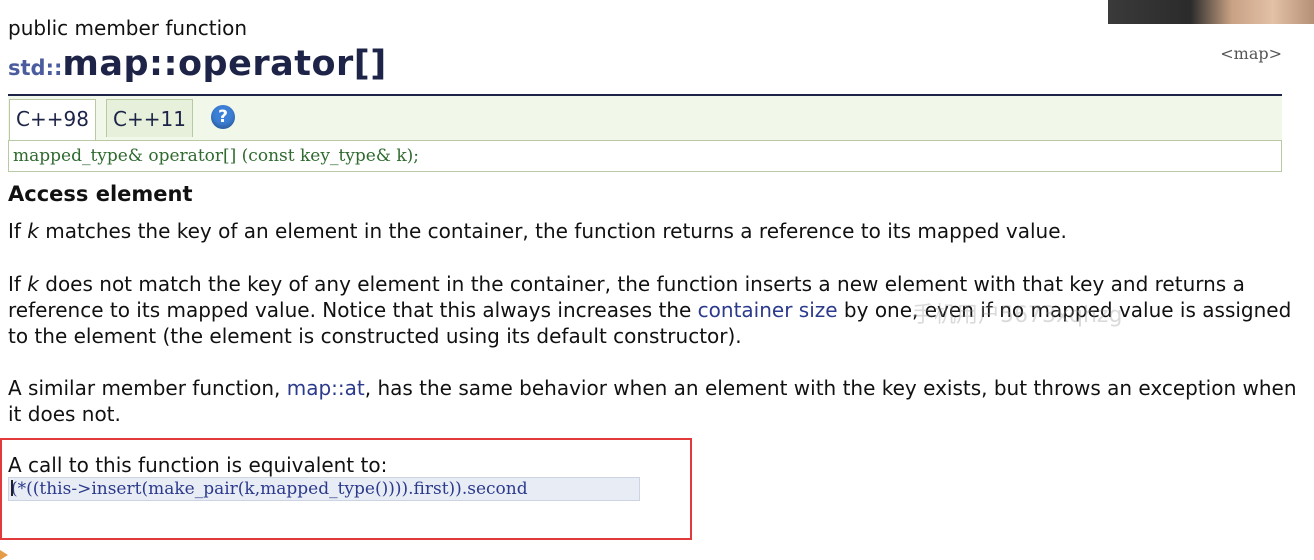 This screenshot has height=560, width=1314. Describe the element at coordinates (128, 28) in the screenshot. I see `member-kind: public member function` at that location.